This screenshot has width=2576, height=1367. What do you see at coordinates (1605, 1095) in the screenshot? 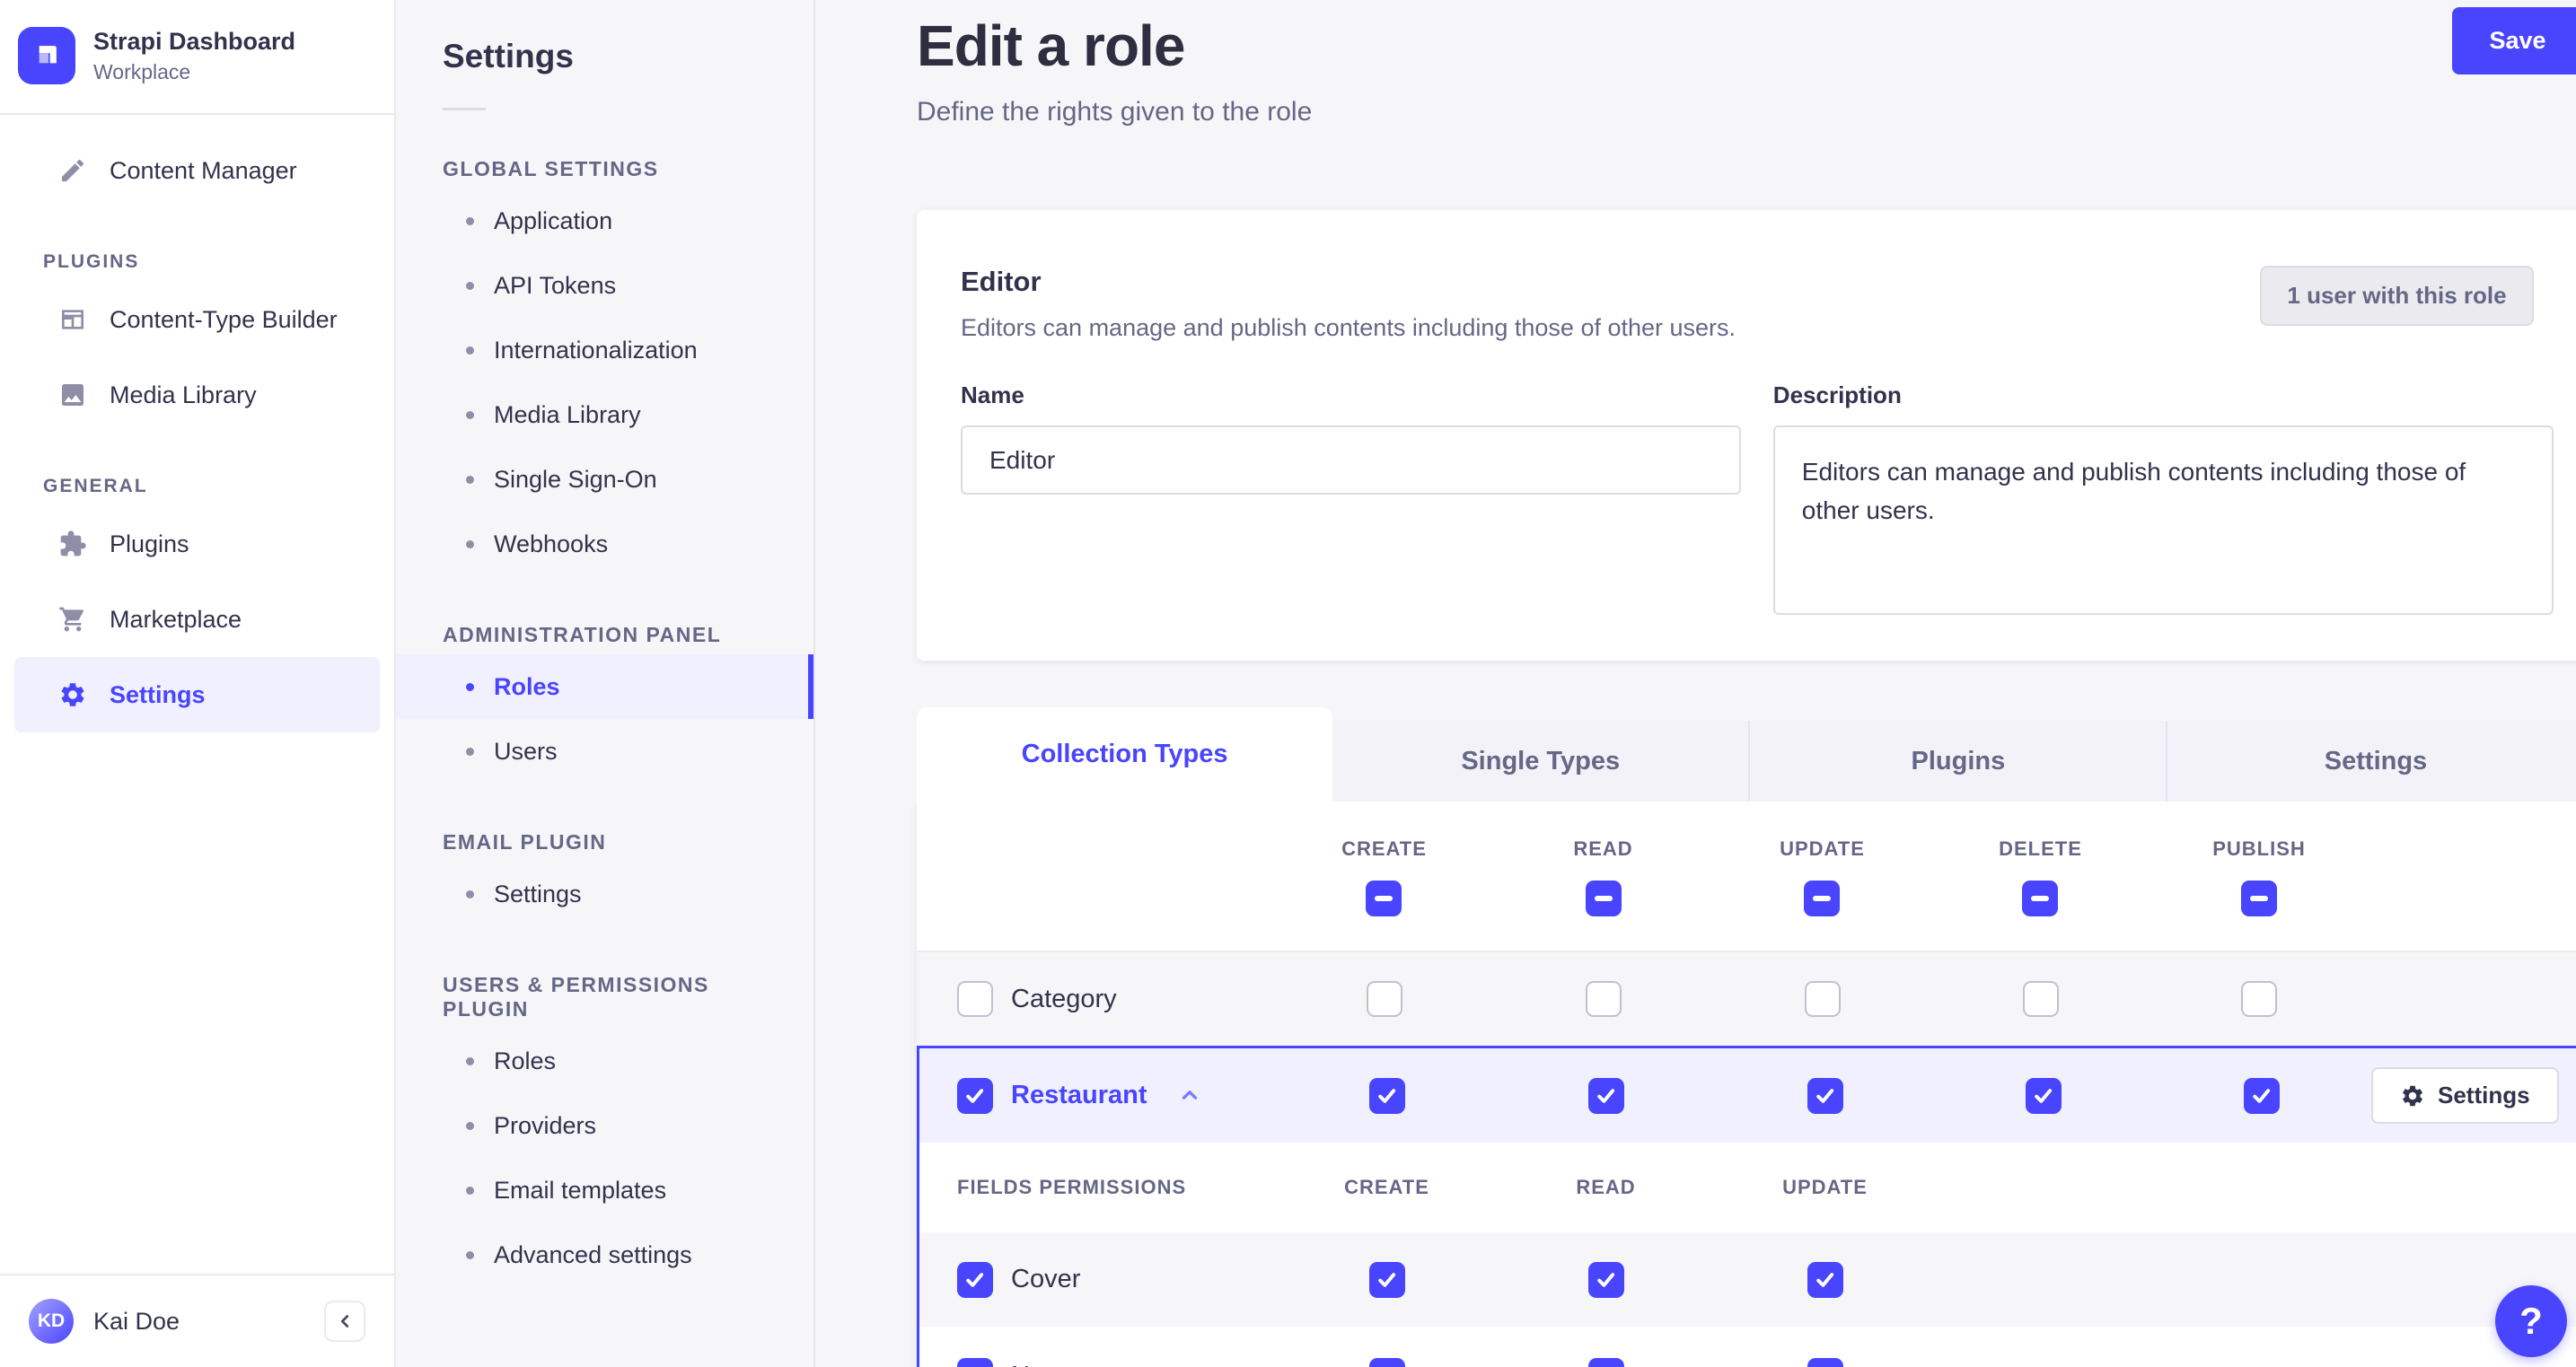
I see `restaurant-read-checkbox` at bounding box center [1605, 1095].